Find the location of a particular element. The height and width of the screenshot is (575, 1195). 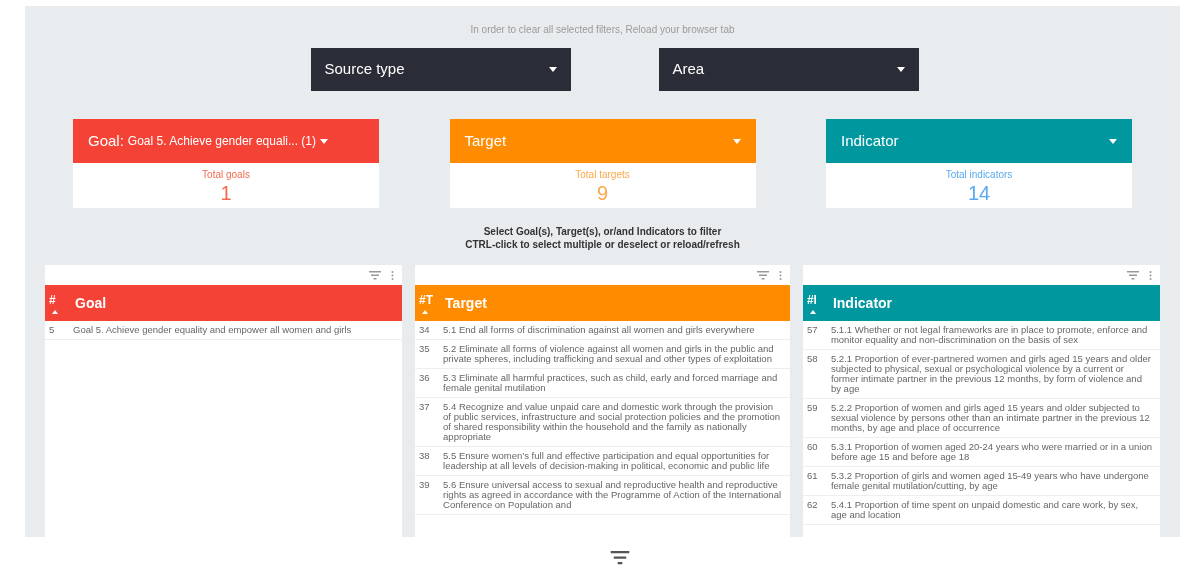

sort-column-header: # is located at coordinates (59, 303).